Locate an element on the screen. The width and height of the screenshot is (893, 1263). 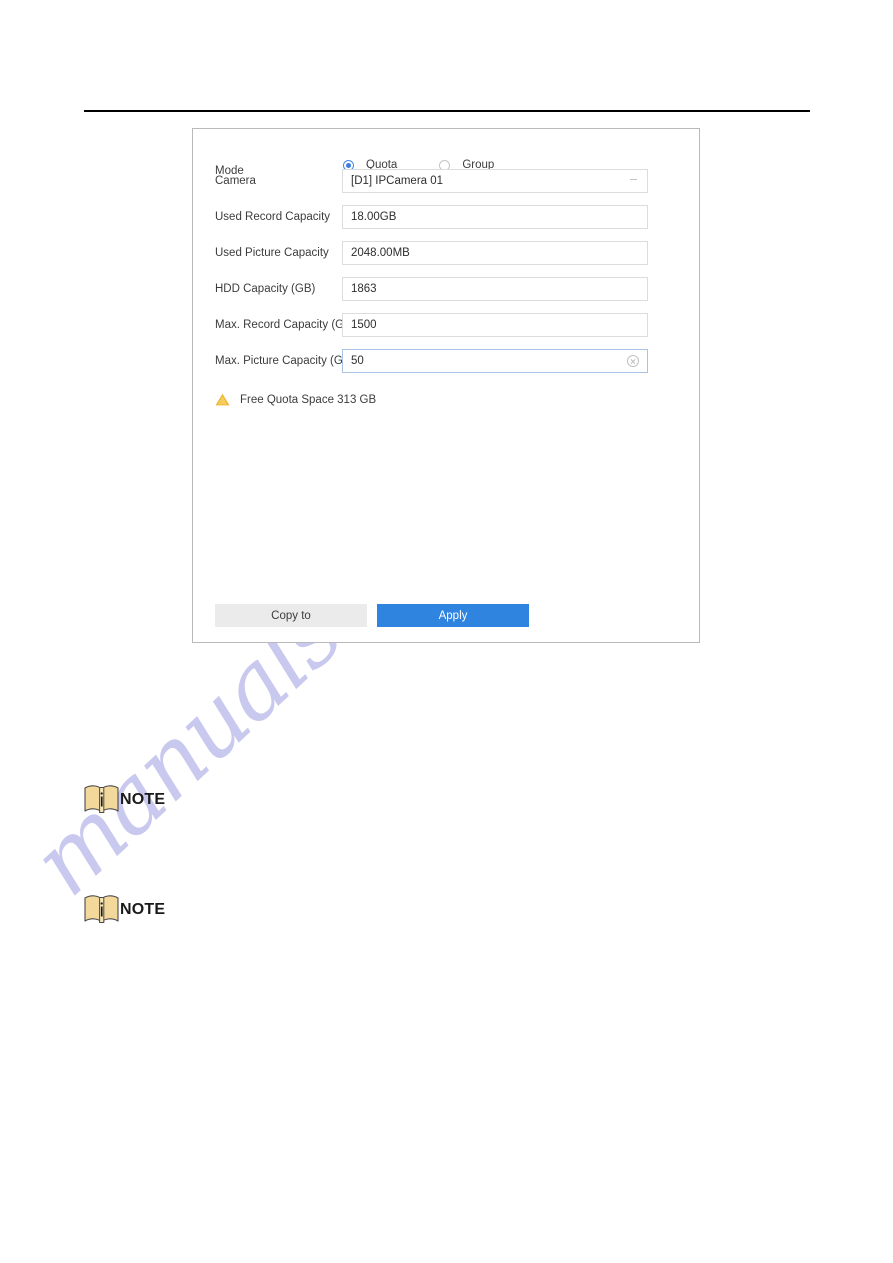
camera-label: Camera is located at coordinates (235, 181).